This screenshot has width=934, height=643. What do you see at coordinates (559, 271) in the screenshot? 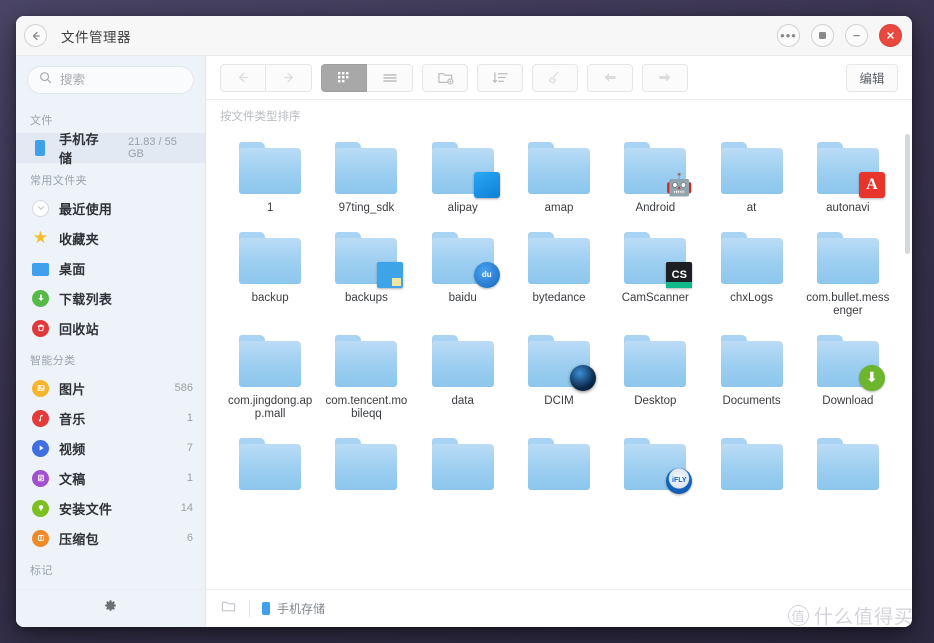
I see `file-item: bytedance` at bounding box center [559, 271].